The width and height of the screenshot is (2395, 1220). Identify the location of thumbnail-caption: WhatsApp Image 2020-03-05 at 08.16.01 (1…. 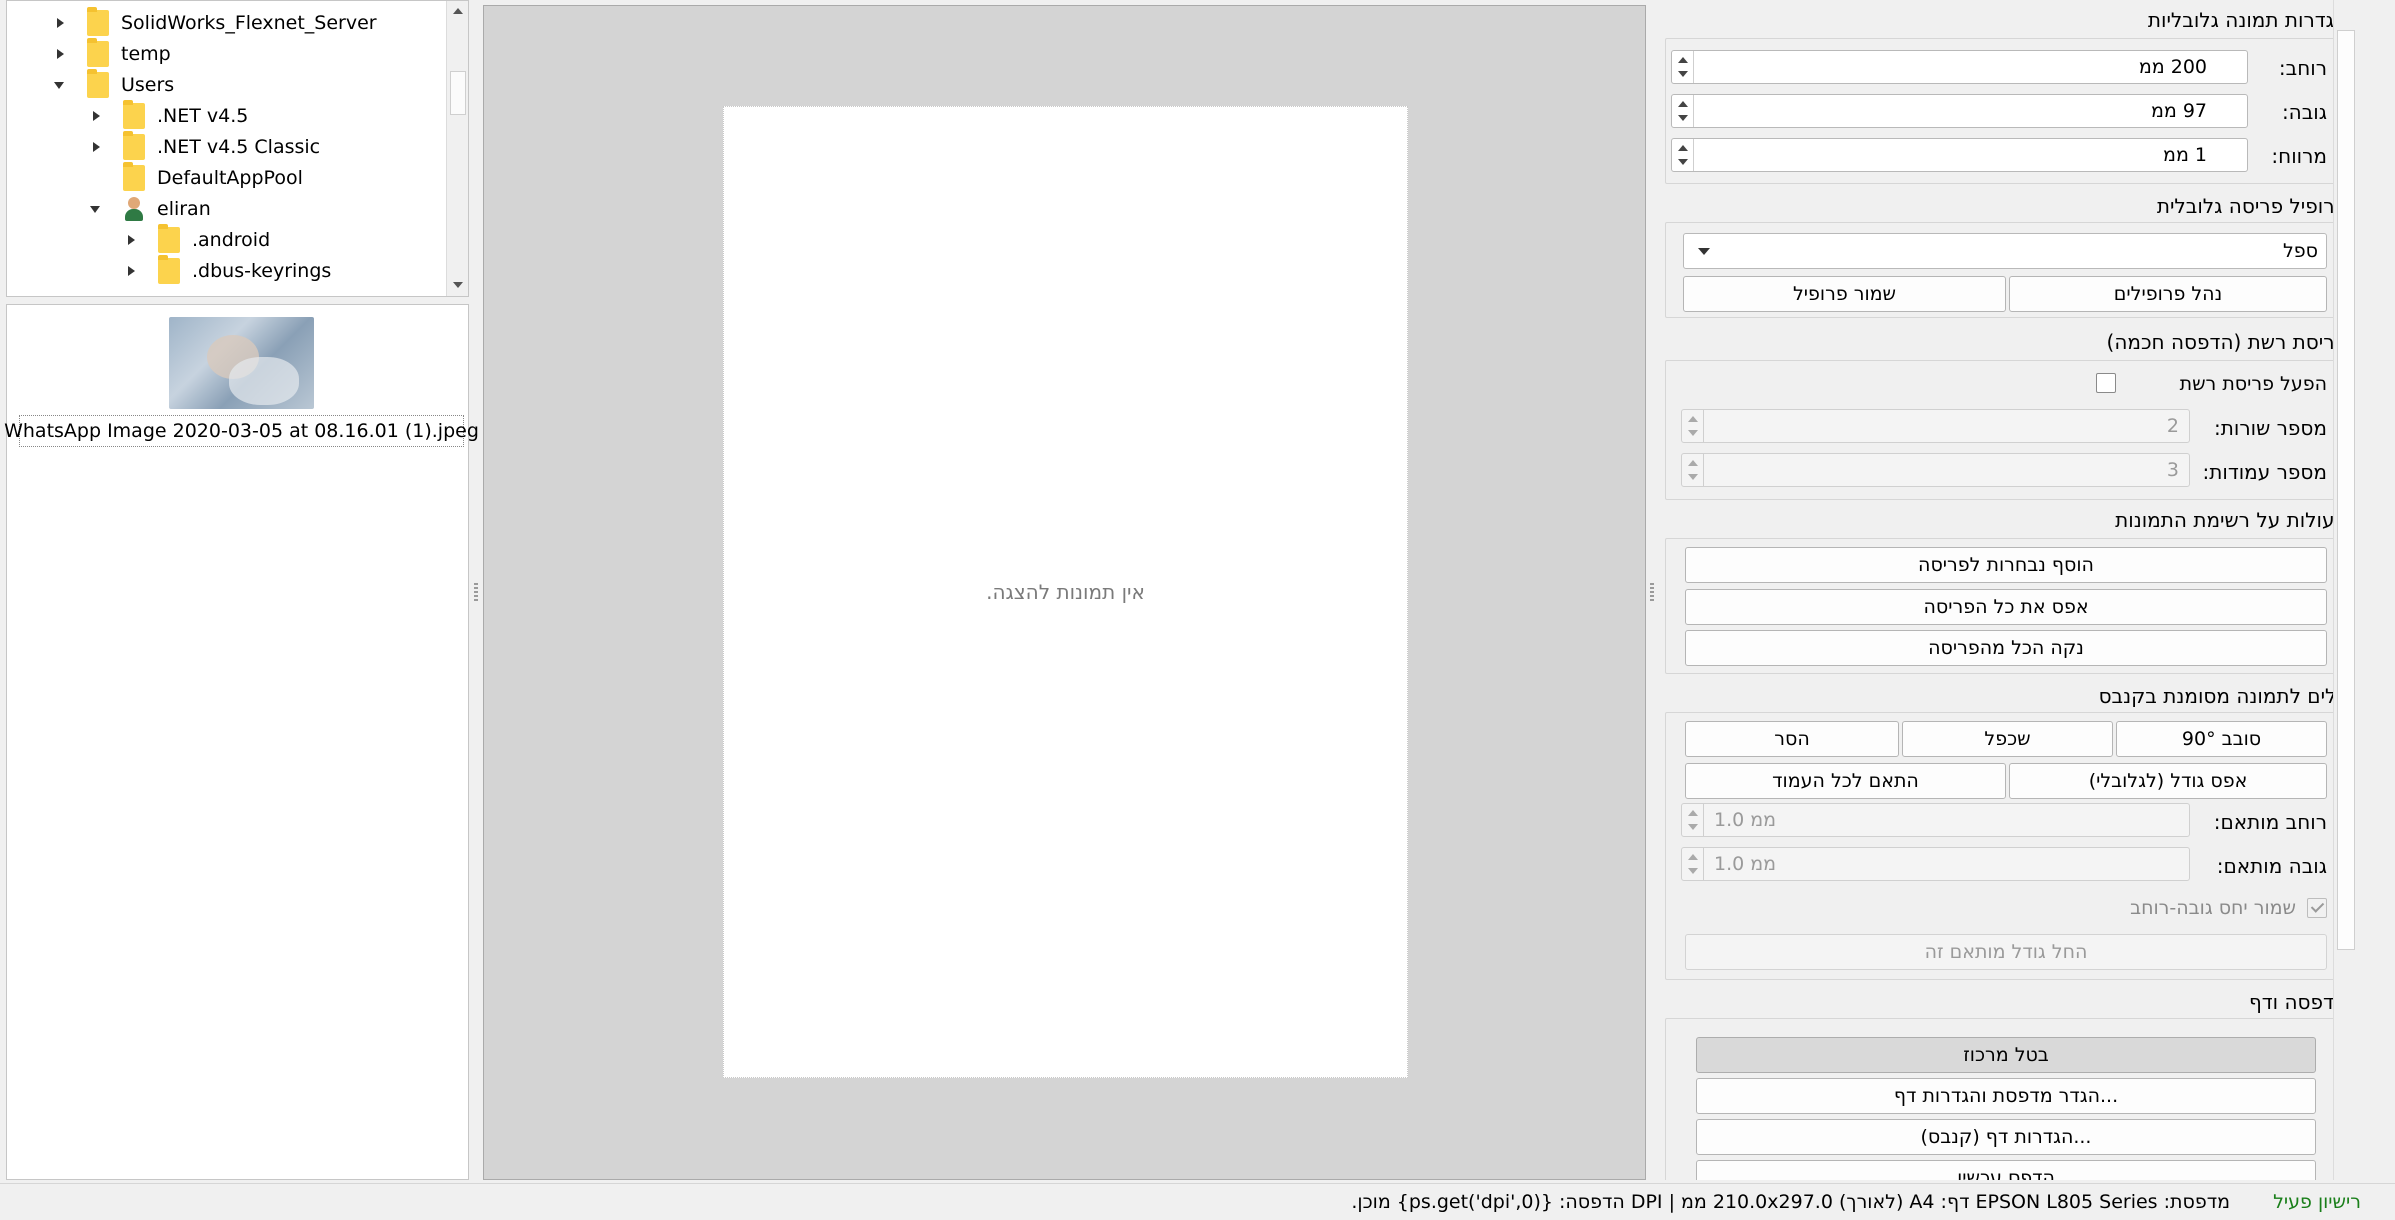
(241, 431).